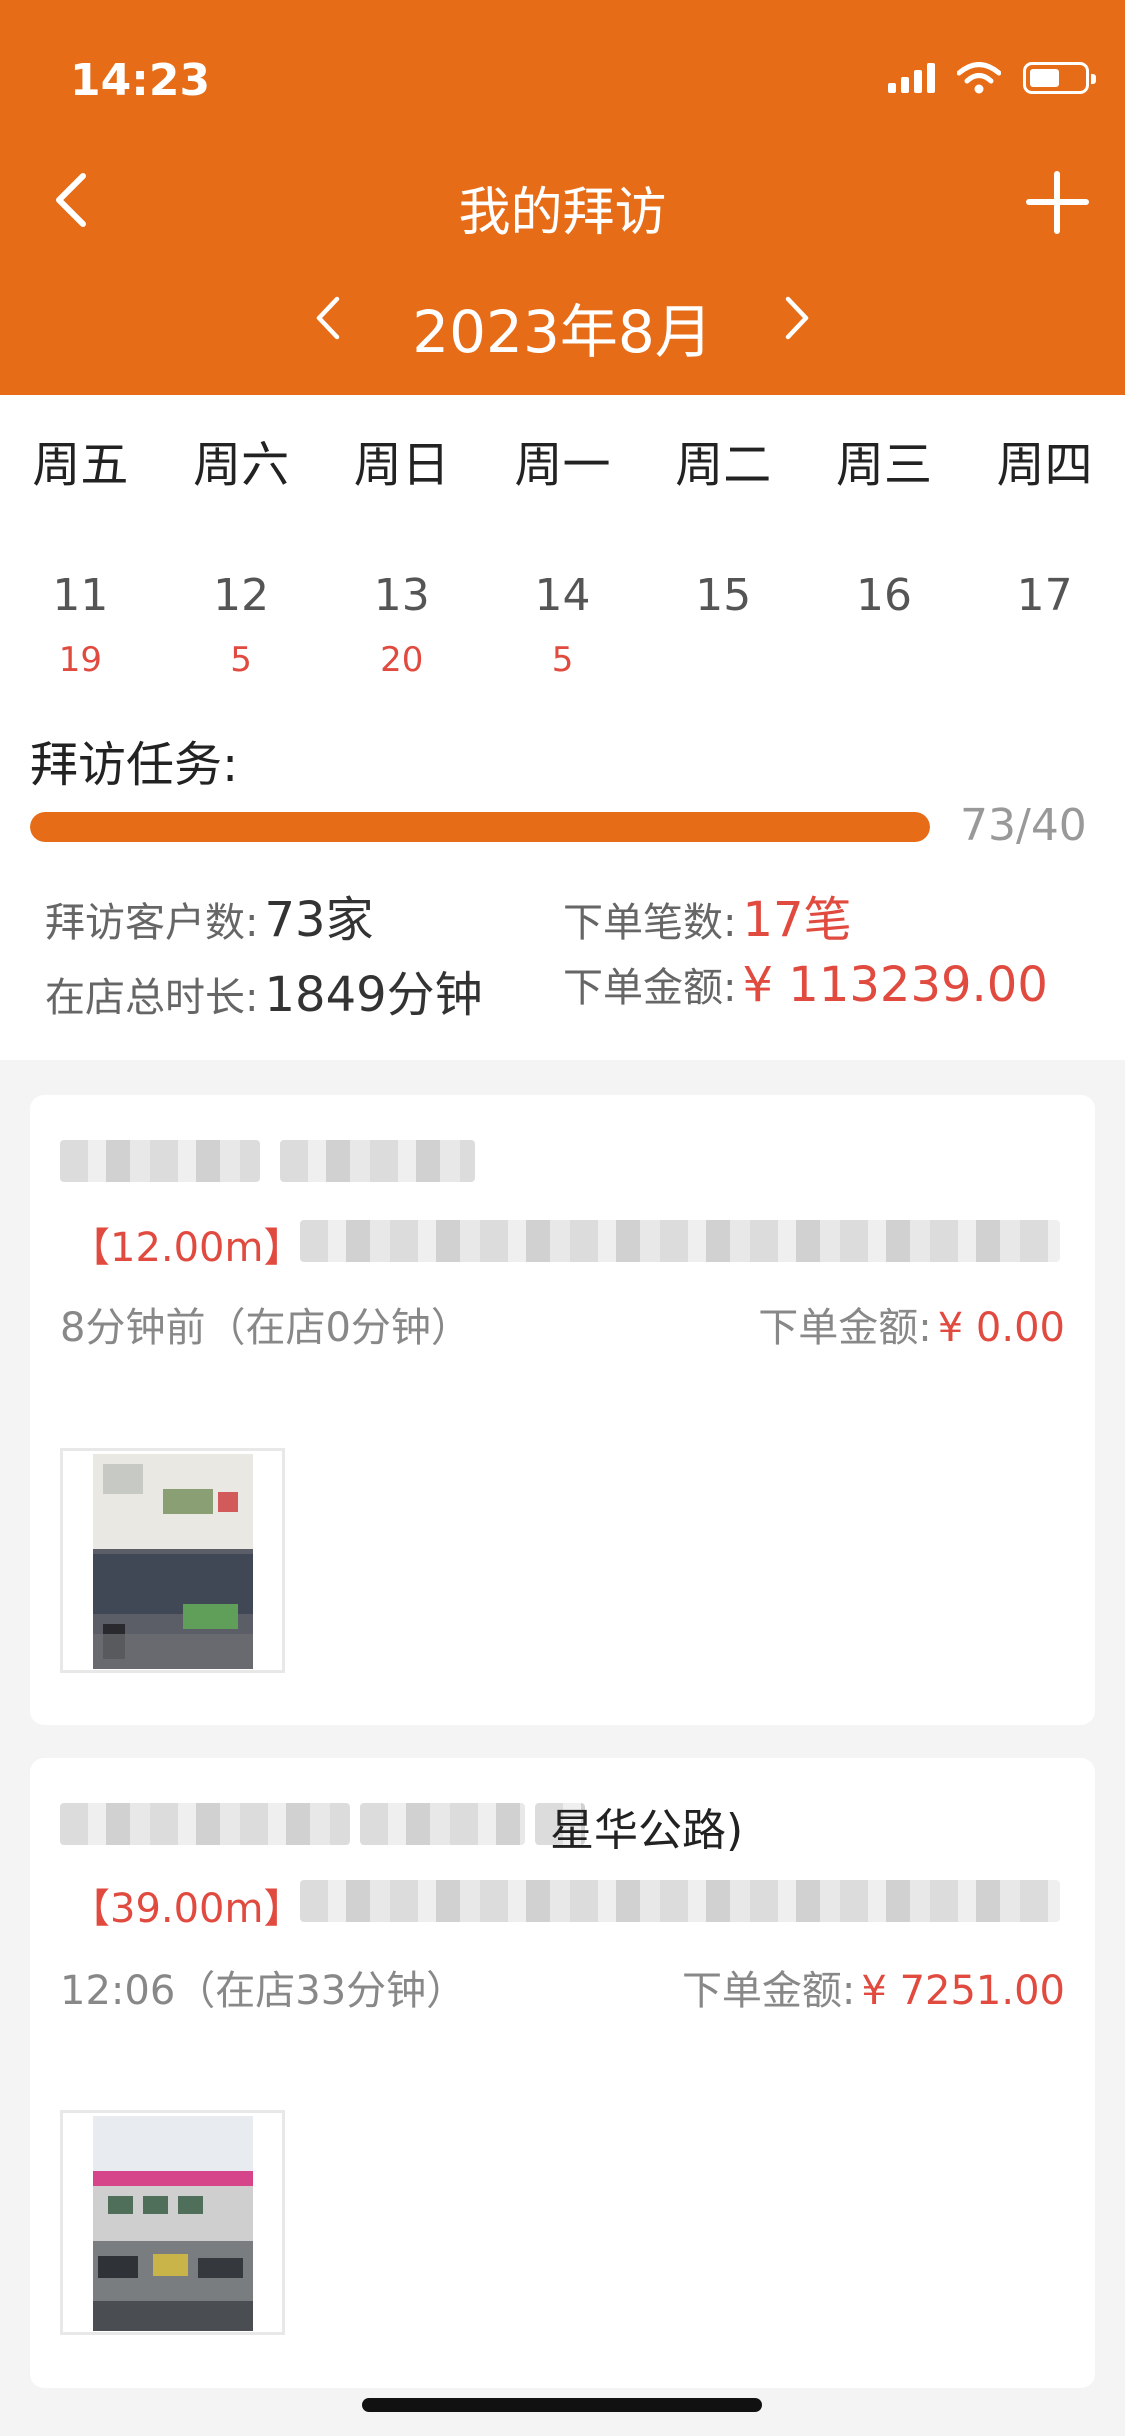 The image size is (1125, 2436). What do you see at coordinates (723, 595) in the screenshot?
I see `date-number: 15` at bounding box center [723, 595].